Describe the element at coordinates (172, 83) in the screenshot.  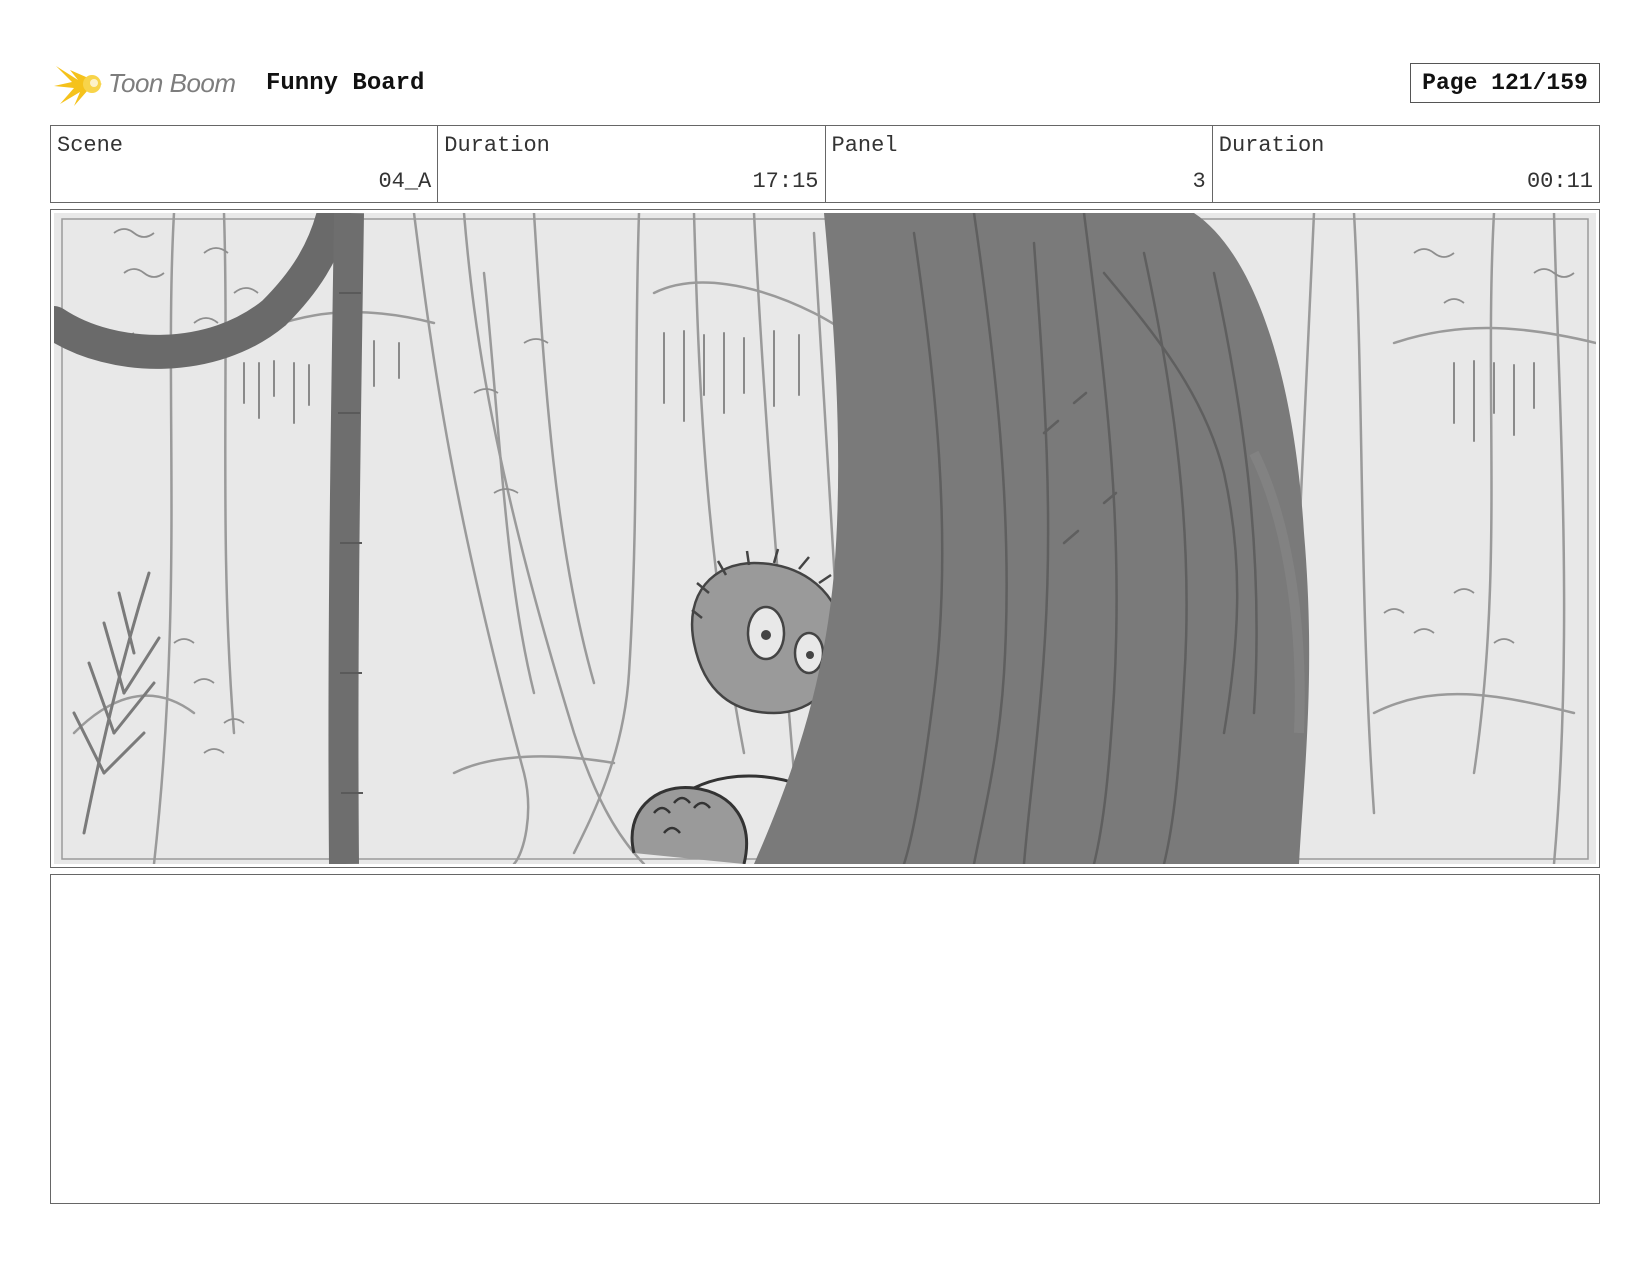
I see `logo-text: Toon Boom` at that location.